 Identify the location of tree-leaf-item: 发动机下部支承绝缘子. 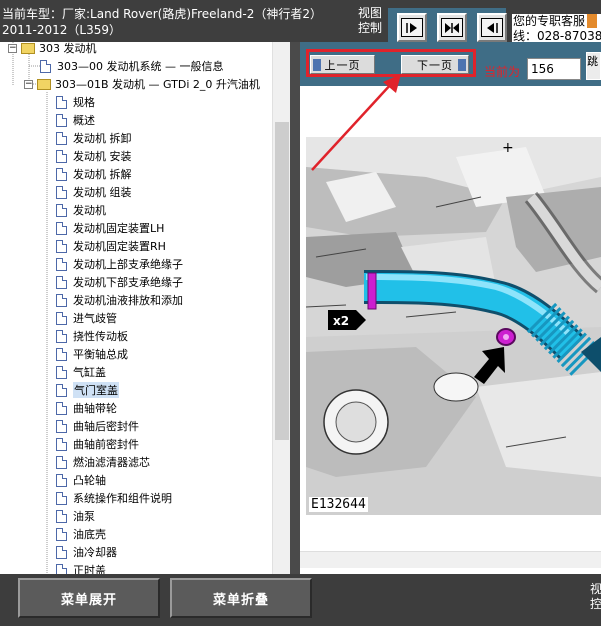
(119, 282).